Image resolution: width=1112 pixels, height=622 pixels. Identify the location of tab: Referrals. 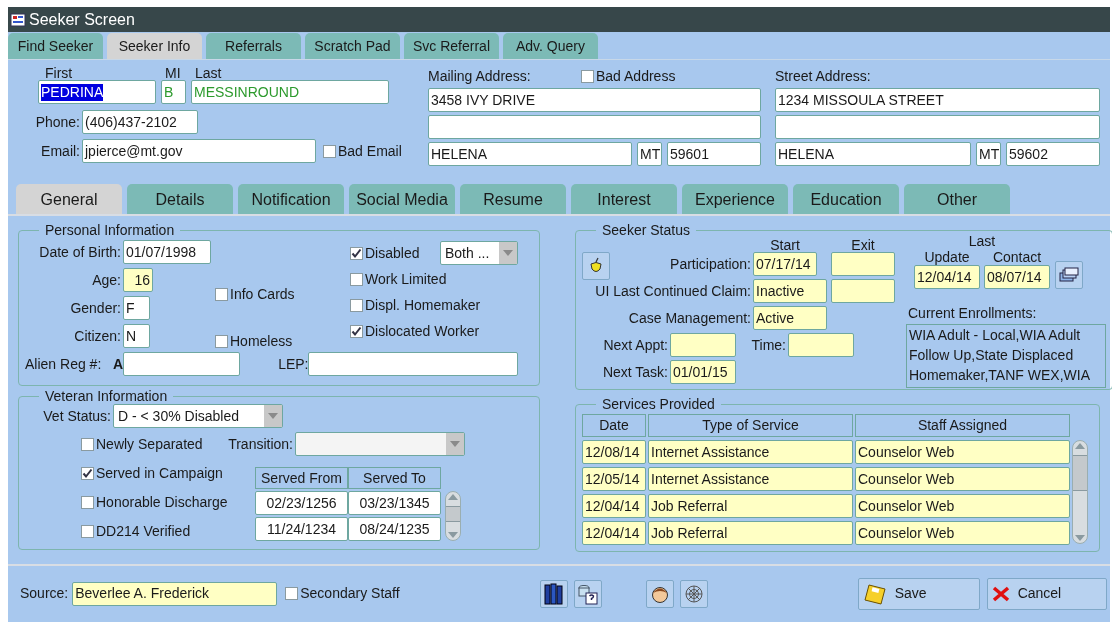
(253, 46).